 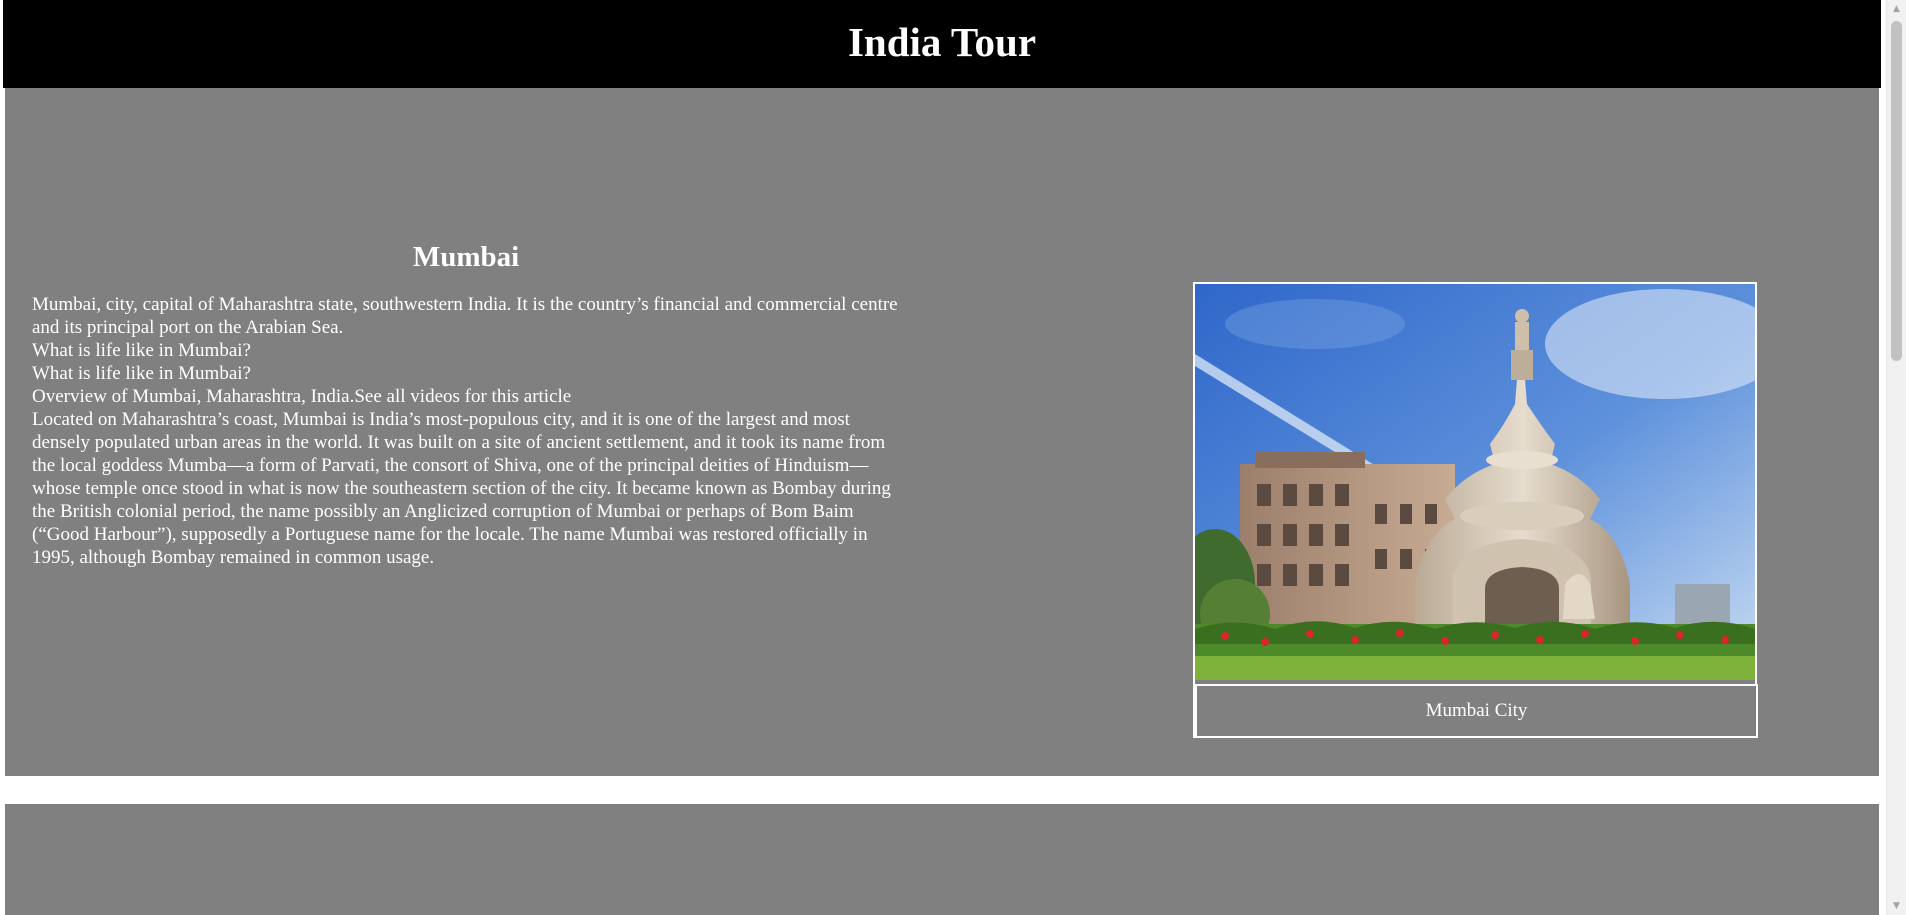 I want to click on scroll-up-arrow-icon: ▲, so click(x=1896, y=9).